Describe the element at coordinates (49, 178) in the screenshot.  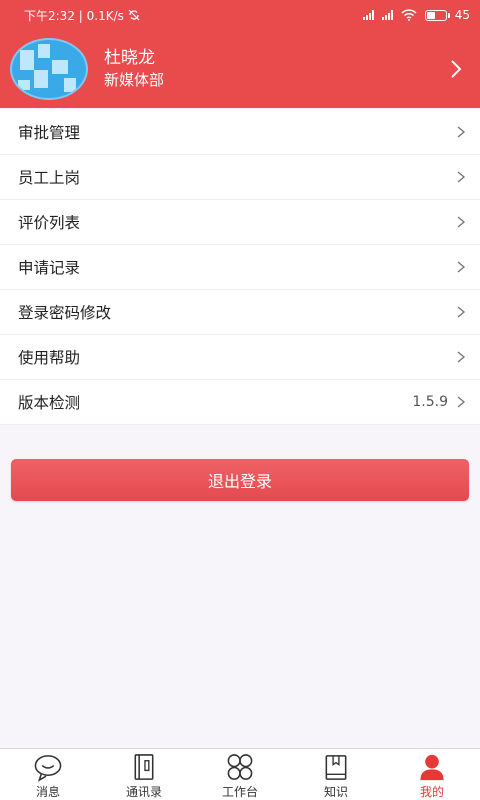
I see `menu-item-label: 员工上岗` at that location.